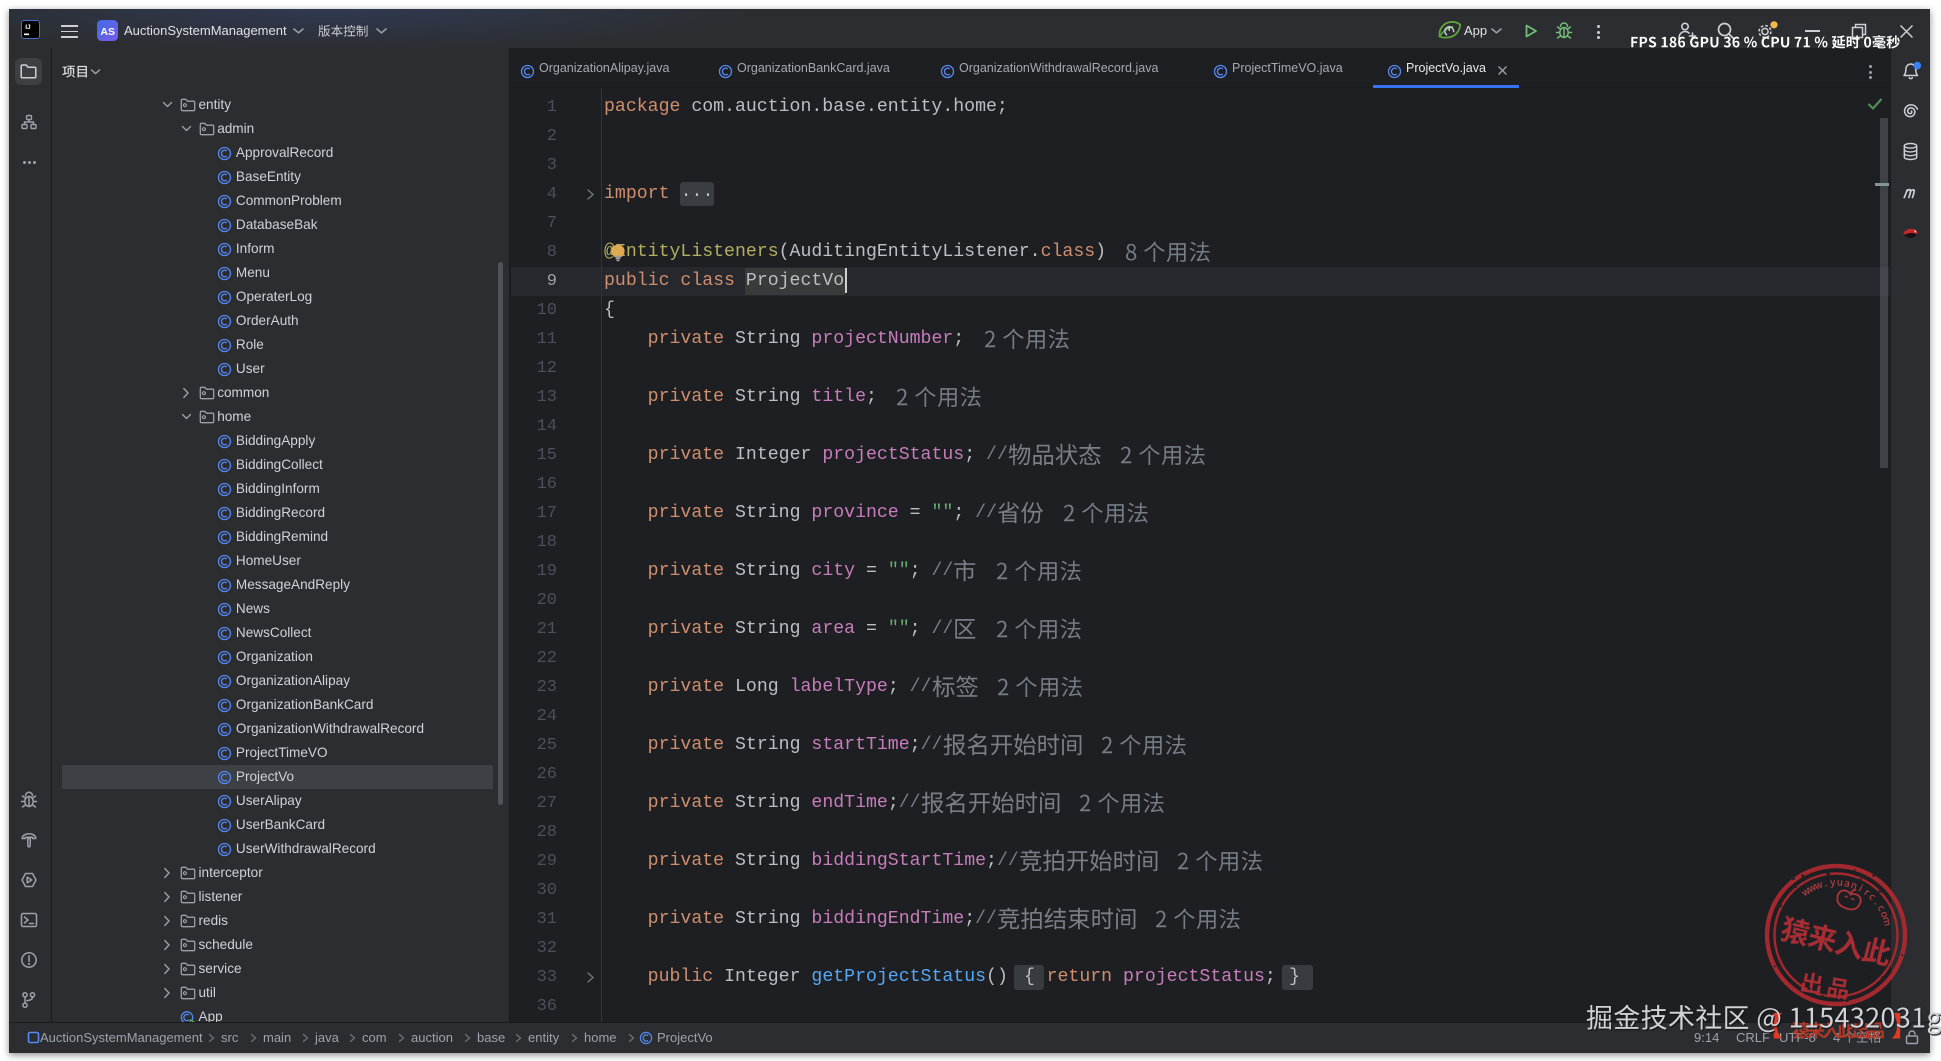 Image resolution: width=1941 pixels, height=1061 pixels. Describe the element at coordinates (107, 32) in the screenshot. I see `svg-text: AS` at that location.